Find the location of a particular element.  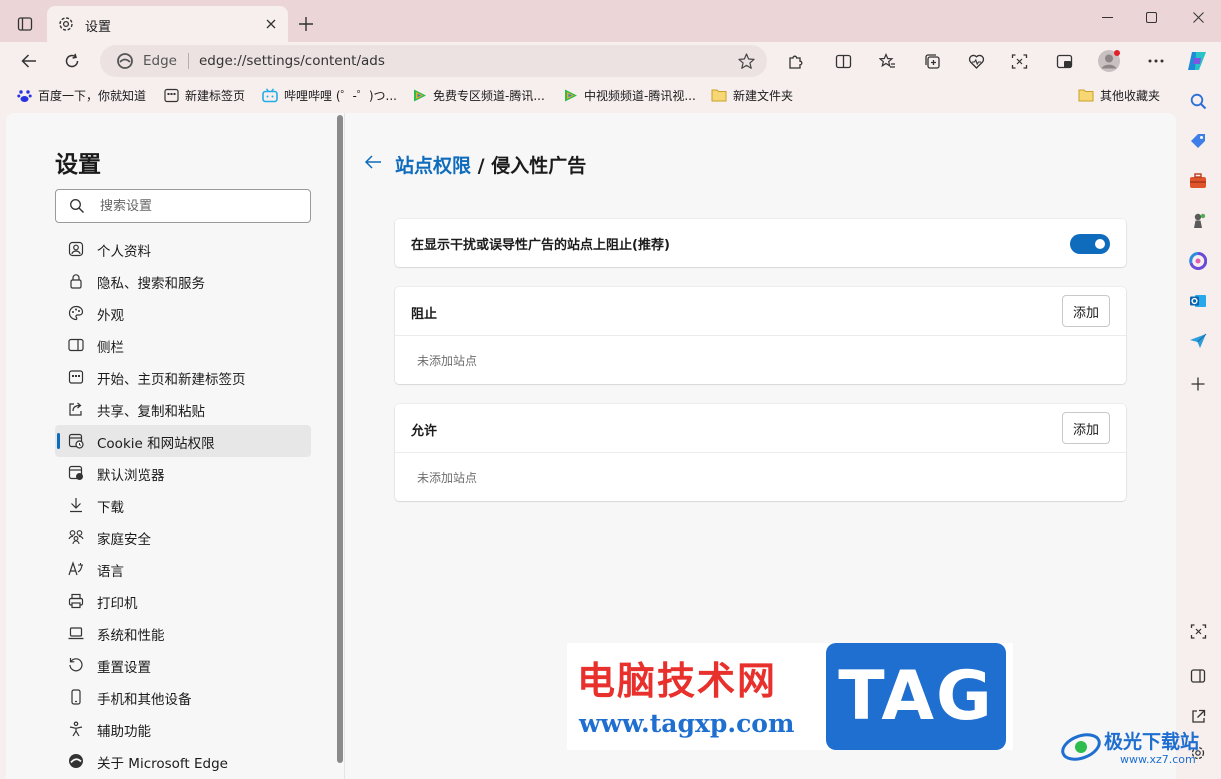

sidebar-outlook-button is located at coordinates (1198, 301).